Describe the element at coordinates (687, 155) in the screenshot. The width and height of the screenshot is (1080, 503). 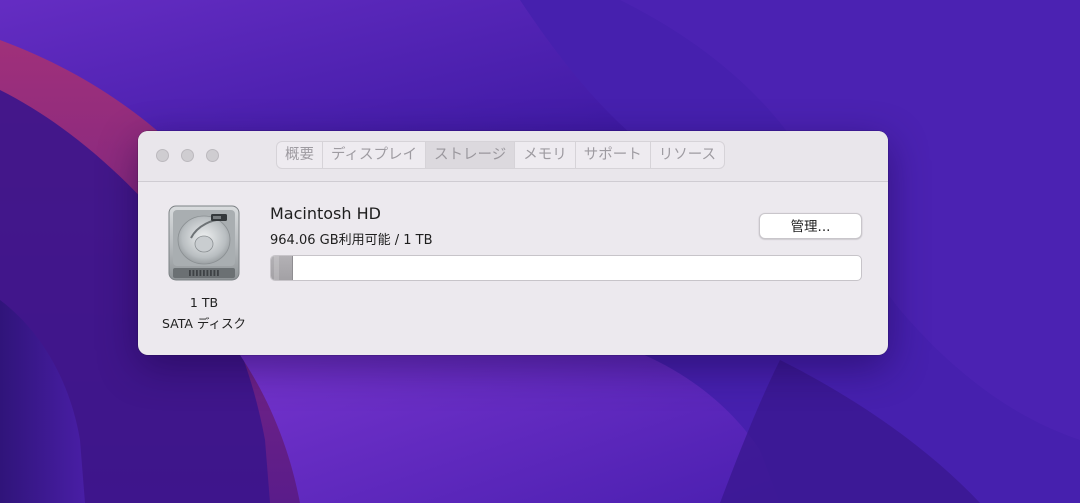
I see `tab-resources: リソース` at that location.